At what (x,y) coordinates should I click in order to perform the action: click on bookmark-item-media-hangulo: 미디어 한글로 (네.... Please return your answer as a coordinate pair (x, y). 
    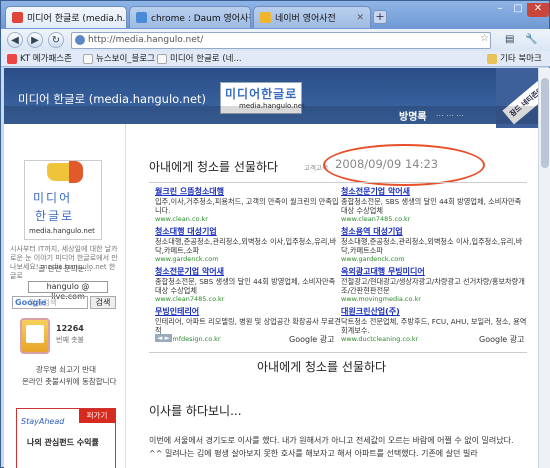
    Looking at the image, I should click on (199, 59).